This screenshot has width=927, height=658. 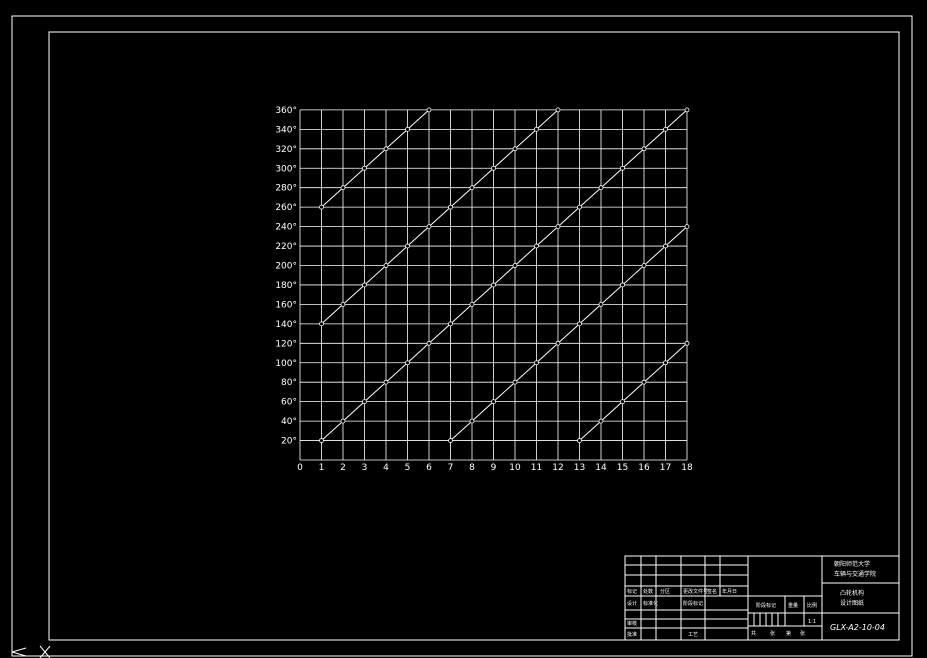 I want to click on y-tick-label: 300°, so click(x=286, y=169).